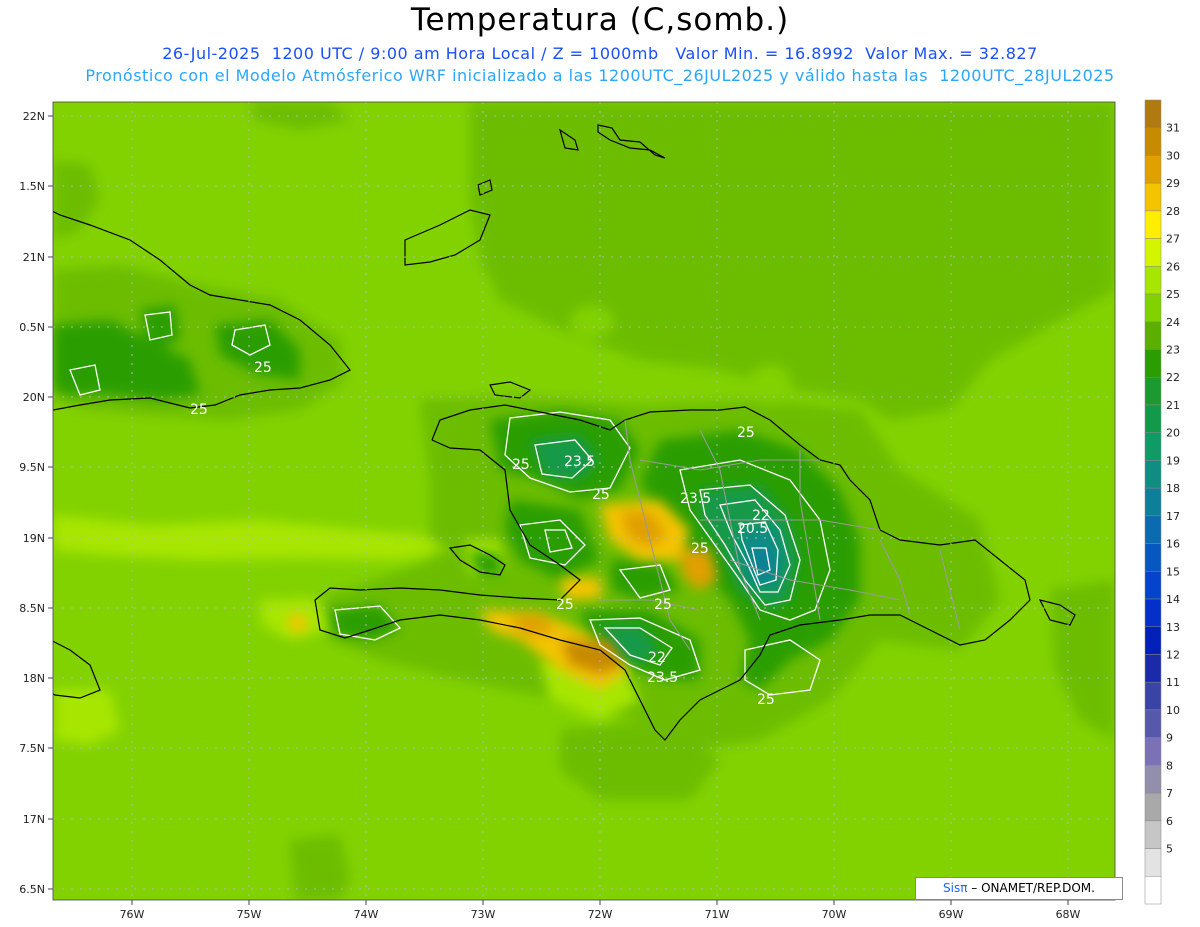 The image size is (1200, 927). What do you see at coordinates (32, 748) in the screenshot?
I see `lat-tick-label: 7.5N` at bounding box center [32, 748].